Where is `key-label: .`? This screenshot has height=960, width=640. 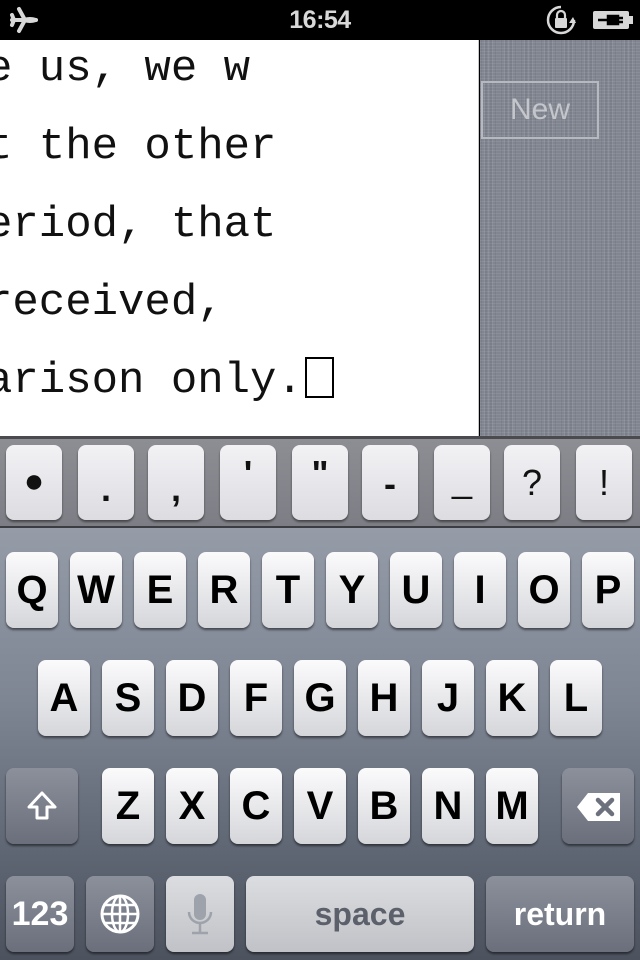 key-label: . is located at coordinates (105, 488).